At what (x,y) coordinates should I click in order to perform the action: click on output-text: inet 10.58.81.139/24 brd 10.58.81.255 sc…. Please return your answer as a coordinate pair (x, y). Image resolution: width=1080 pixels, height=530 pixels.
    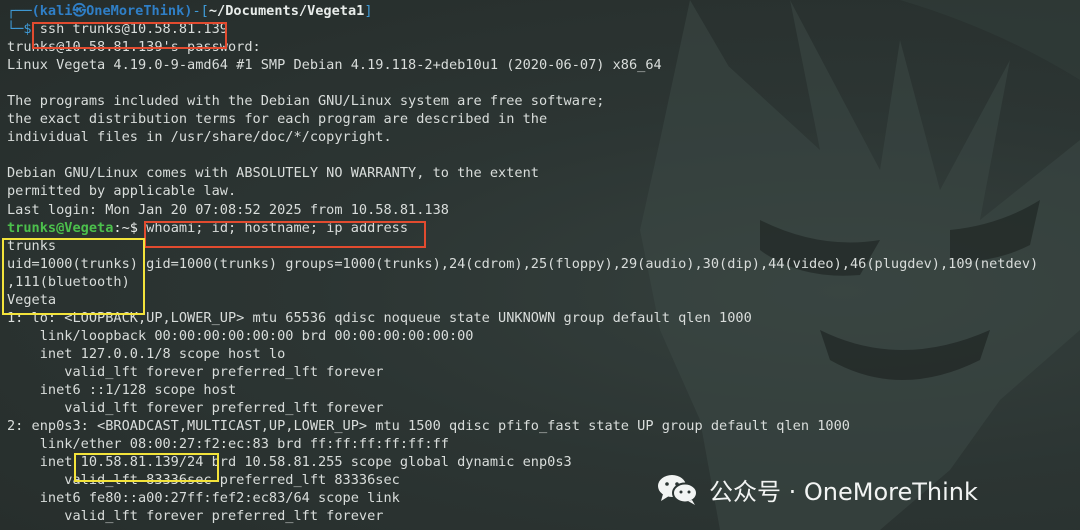
    Looking at the image, I should click on (289, 462).